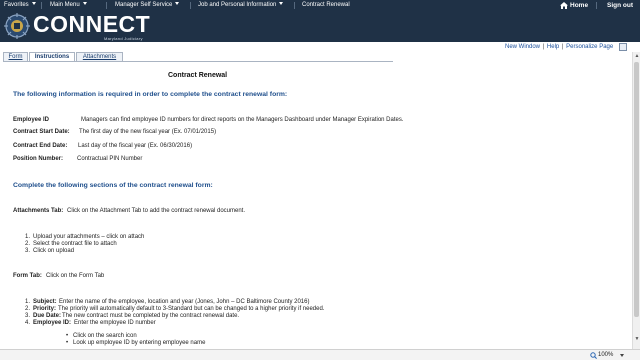 This screenshot has height=360, width=640. Describe the element at coordinates (553, 47) in the screenshot. I see `help-link: Help` at that location.